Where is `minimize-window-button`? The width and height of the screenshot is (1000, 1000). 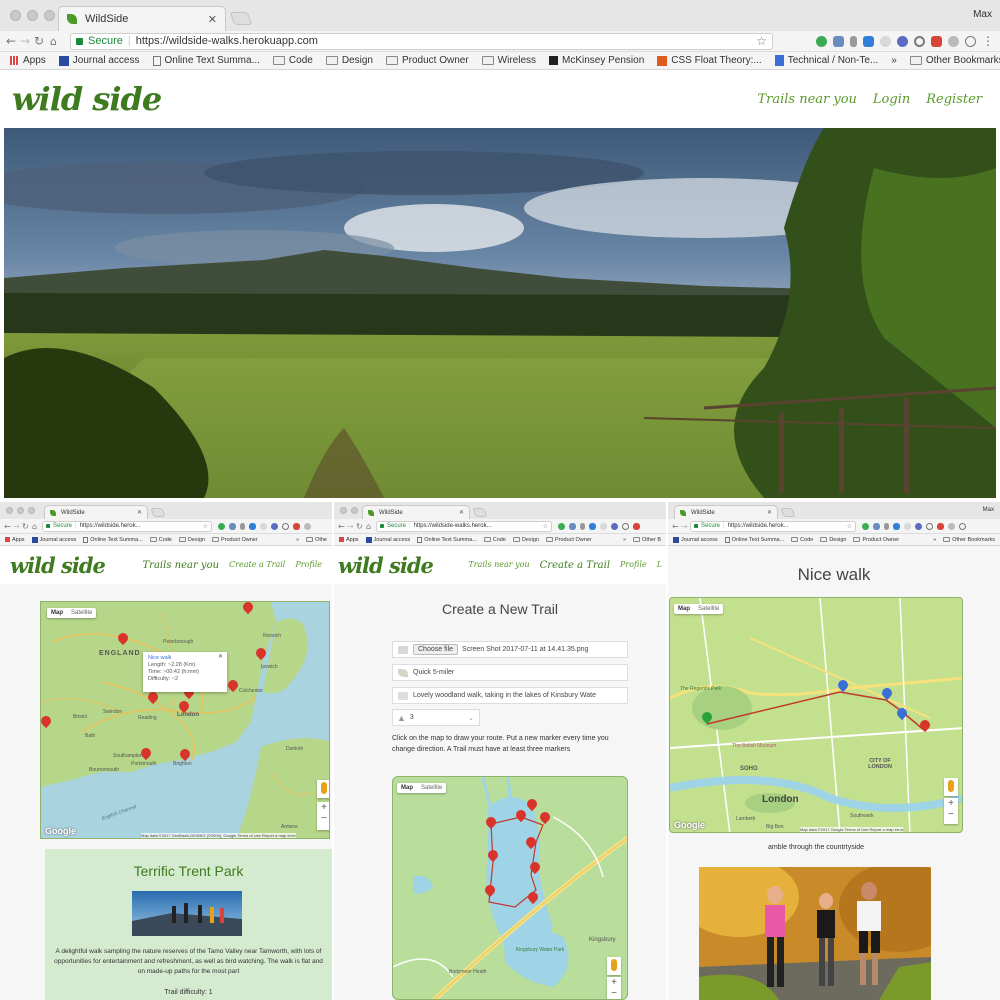 minimize-window-button is located at coordinates (354, 510).